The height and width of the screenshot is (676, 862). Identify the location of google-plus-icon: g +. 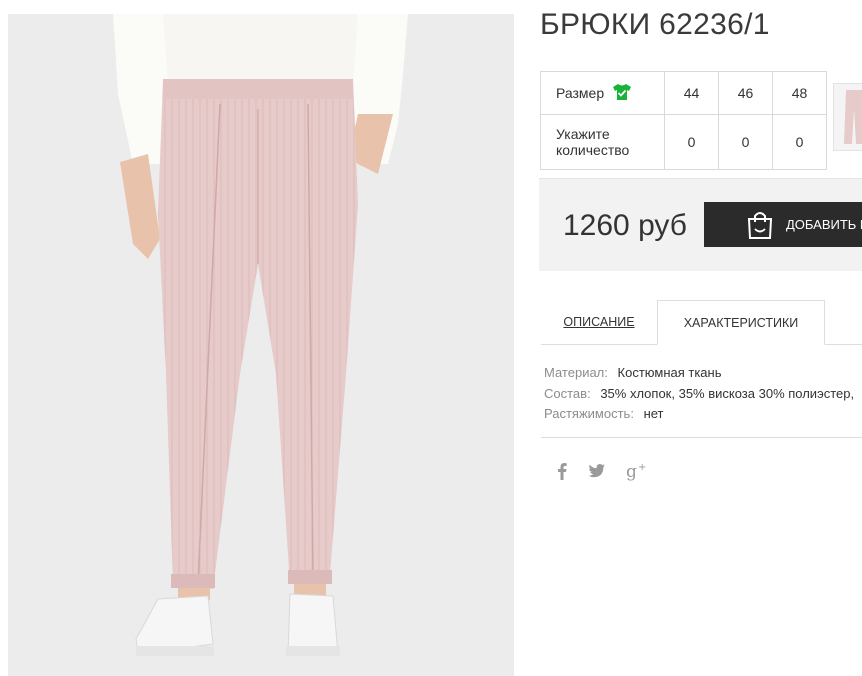
(637, 471).